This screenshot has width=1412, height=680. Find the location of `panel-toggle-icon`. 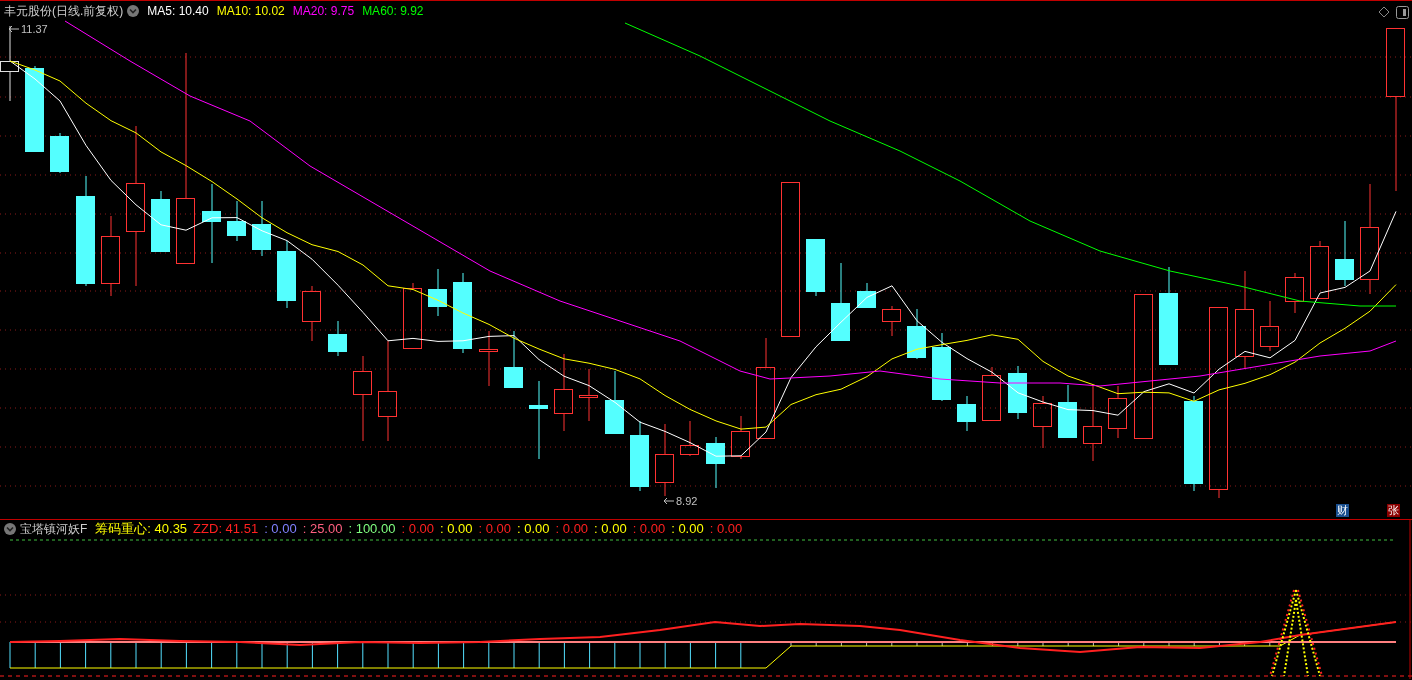

panel-toggle-icon is located at coordinates (1402, 12).